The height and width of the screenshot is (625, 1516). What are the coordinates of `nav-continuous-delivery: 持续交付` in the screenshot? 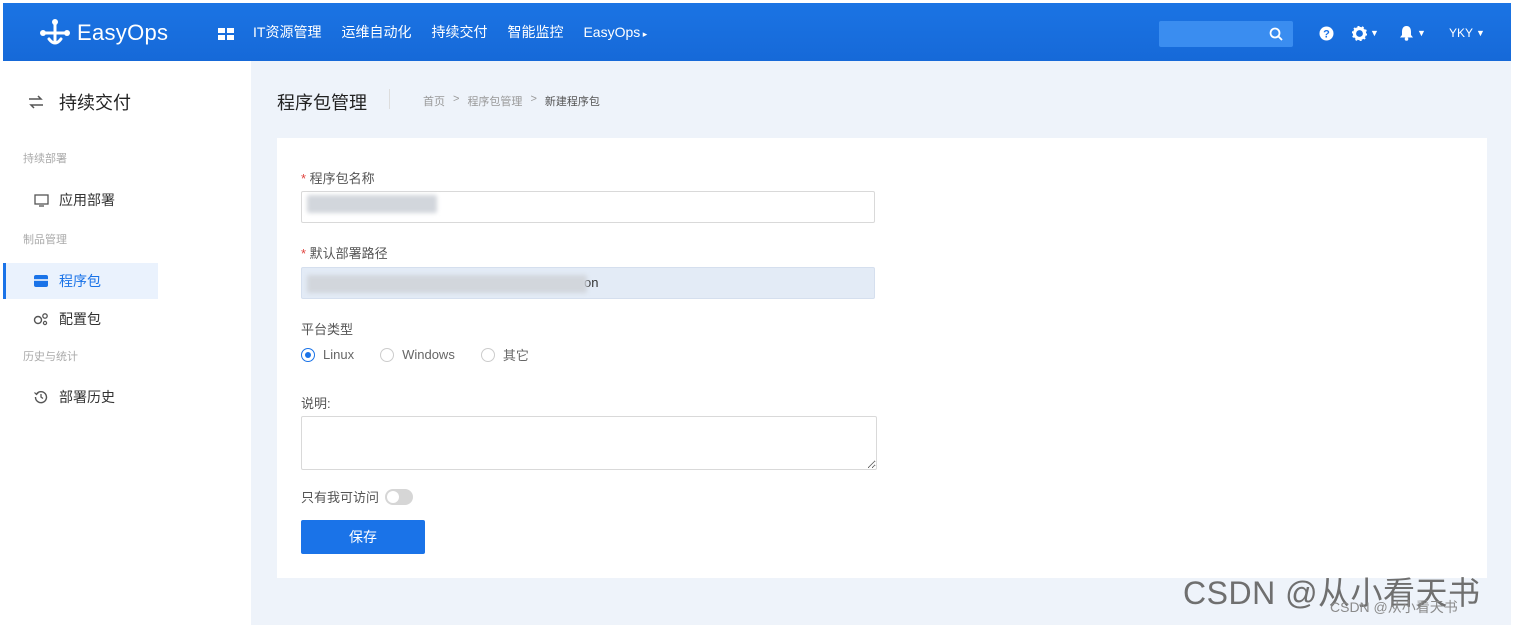 It's located at (459, 32).